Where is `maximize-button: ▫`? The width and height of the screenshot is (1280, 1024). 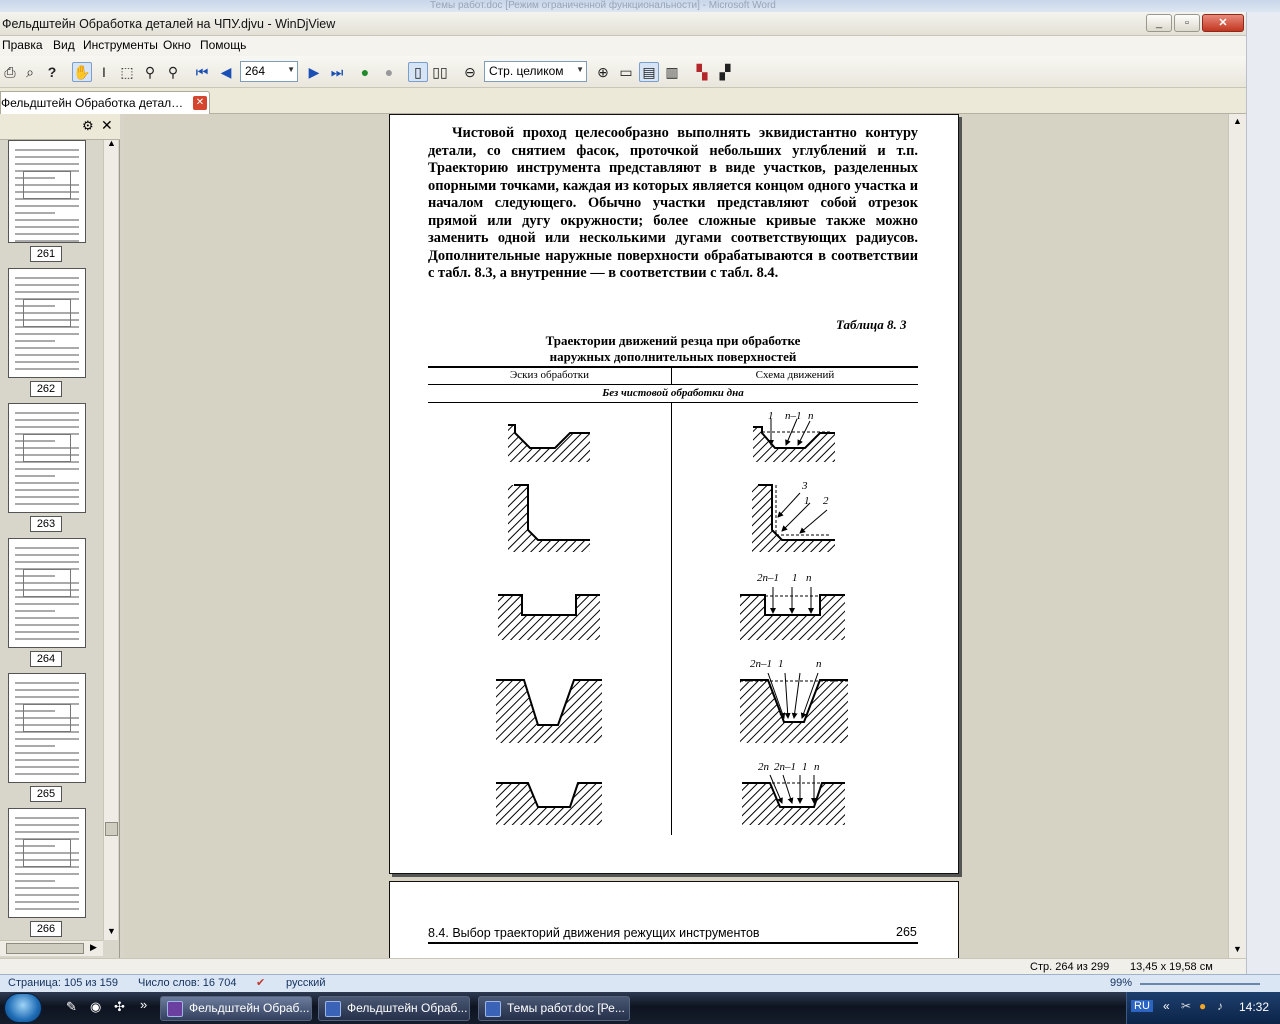
maximize-button: ▫ is located at coordinates (1187, 23).